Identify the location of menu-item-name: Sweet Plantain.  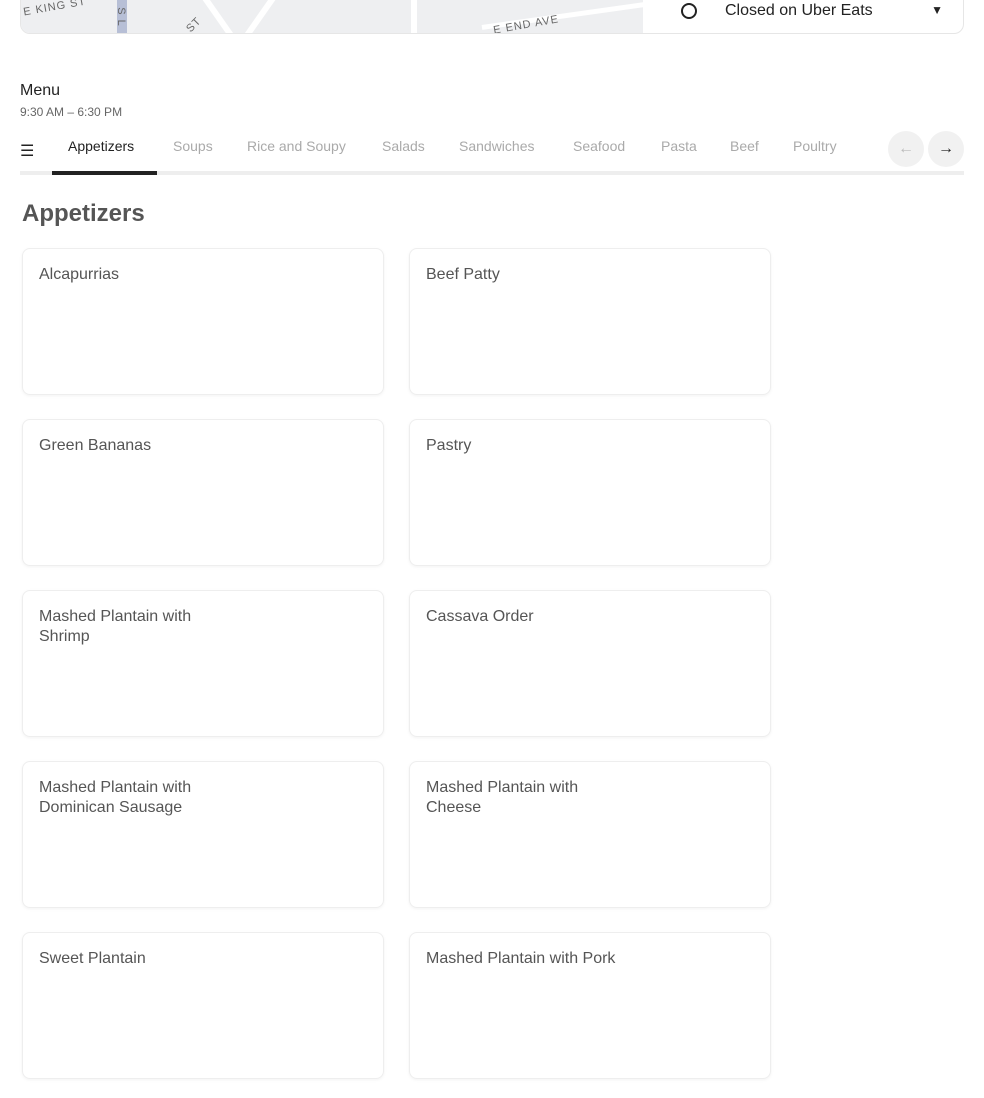
(92, 958).